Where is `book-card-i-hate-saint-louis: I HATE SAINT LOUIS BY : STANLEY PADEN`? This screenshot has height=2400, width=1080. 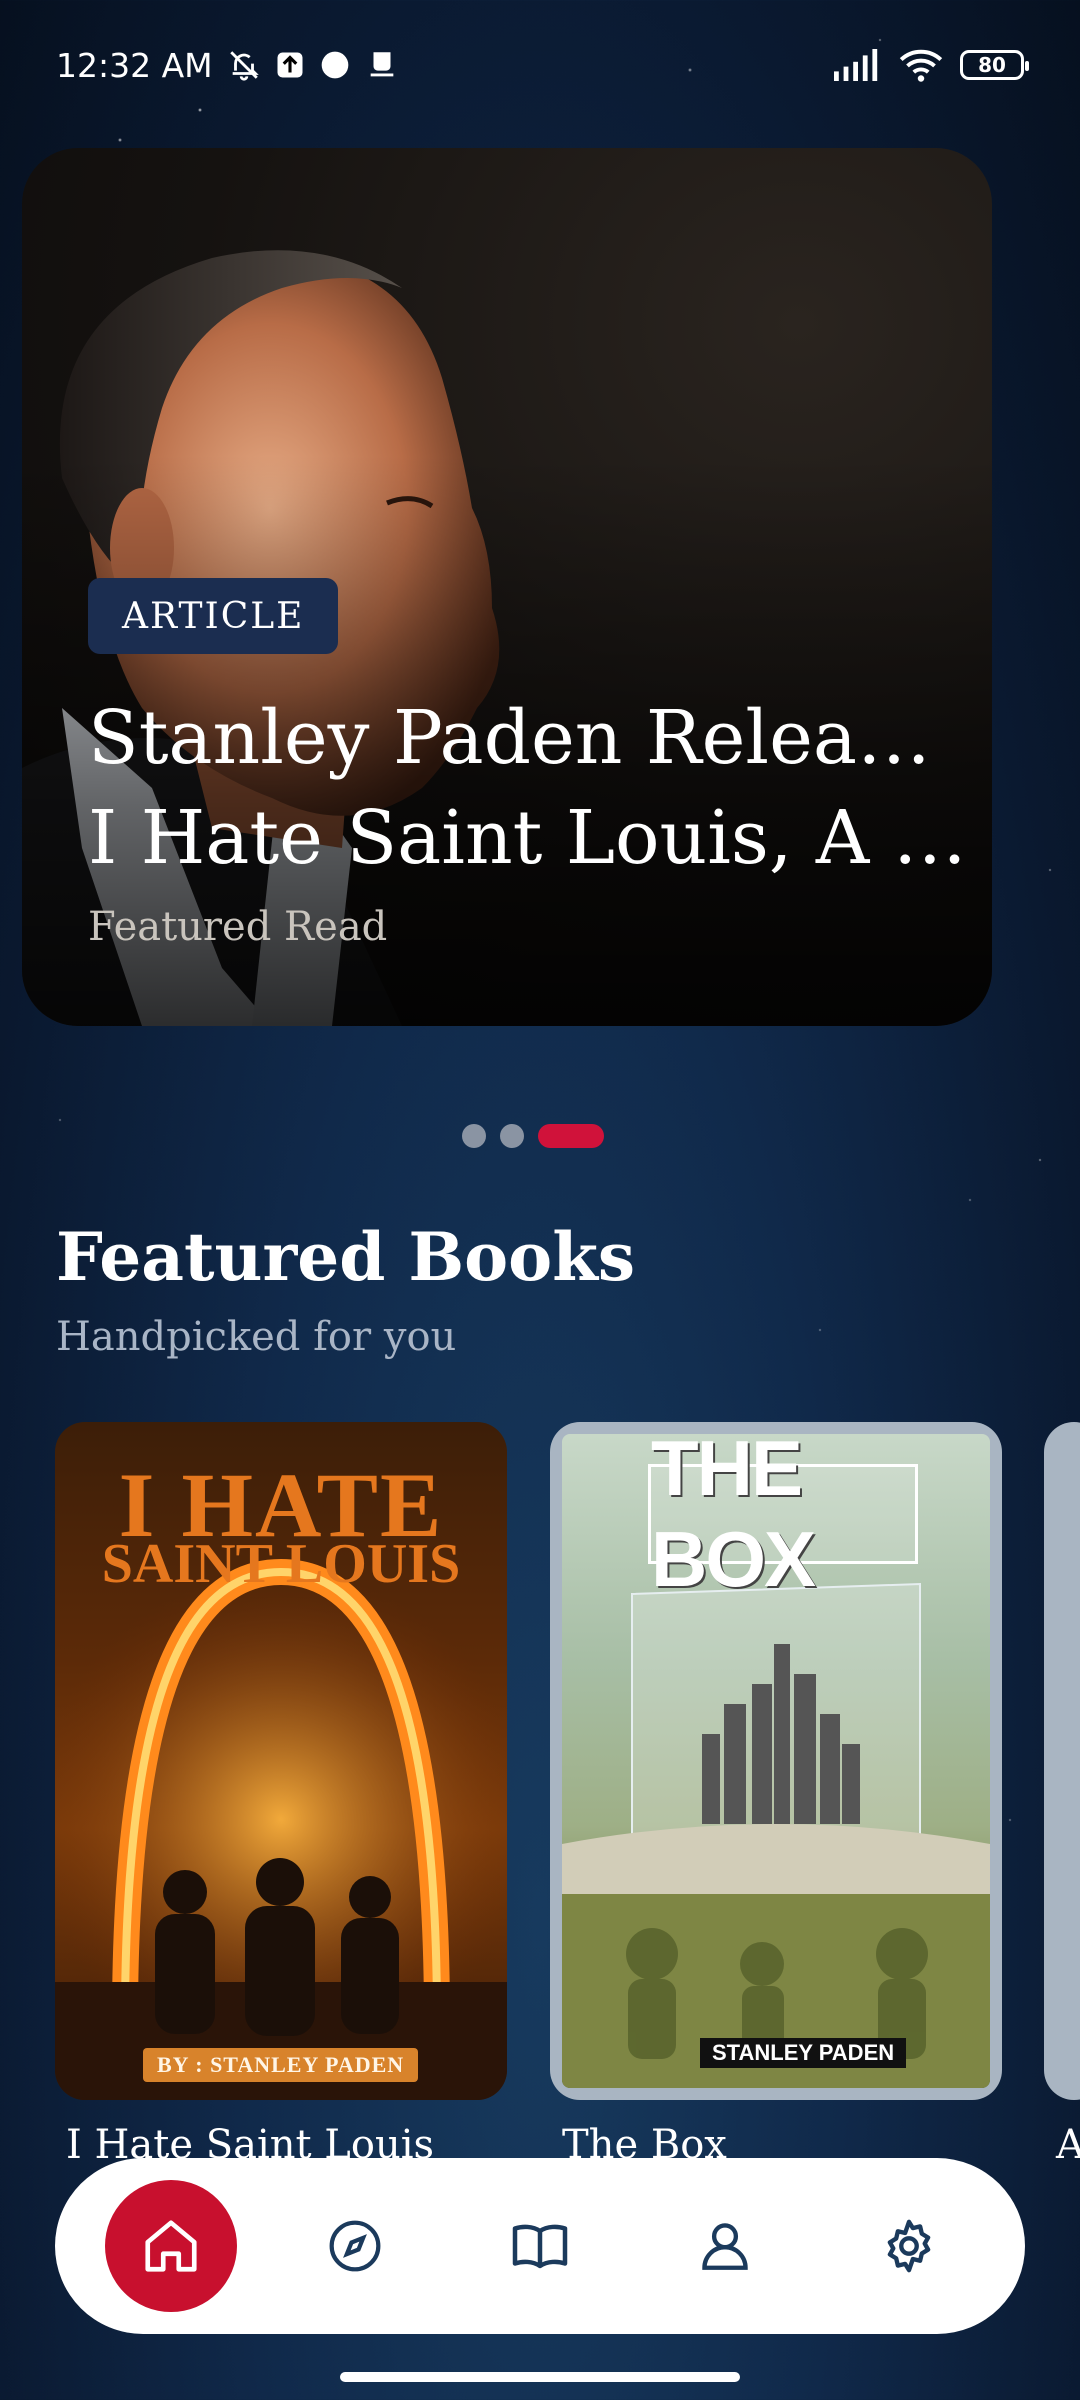
book-card-i-hate-saint-louis: I HATE SAINT LOUIS BY : STANLEY PADEN is located at coordinates (281, 1761).